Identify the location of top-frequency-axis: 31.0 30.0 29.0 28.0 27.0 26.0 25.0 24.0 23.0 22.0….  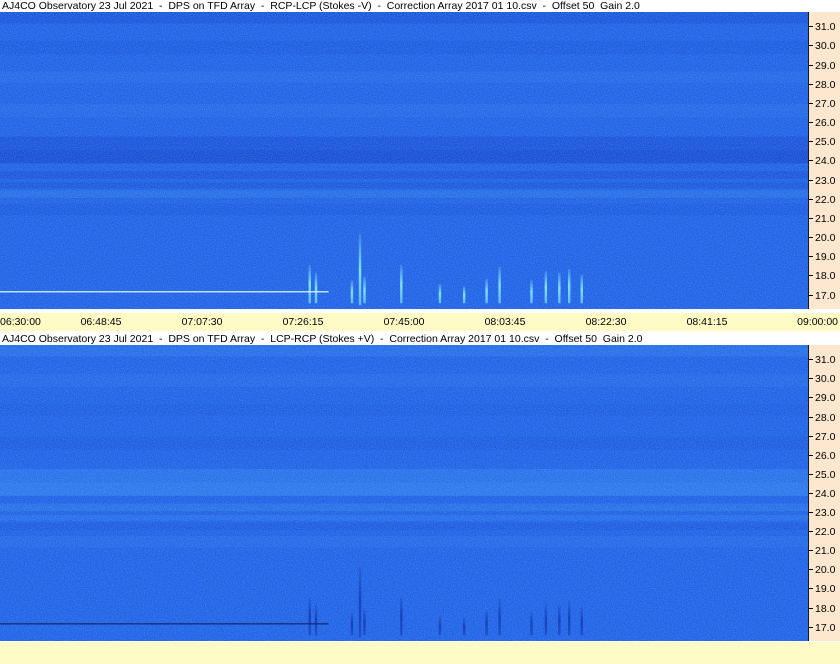
(824, 160).